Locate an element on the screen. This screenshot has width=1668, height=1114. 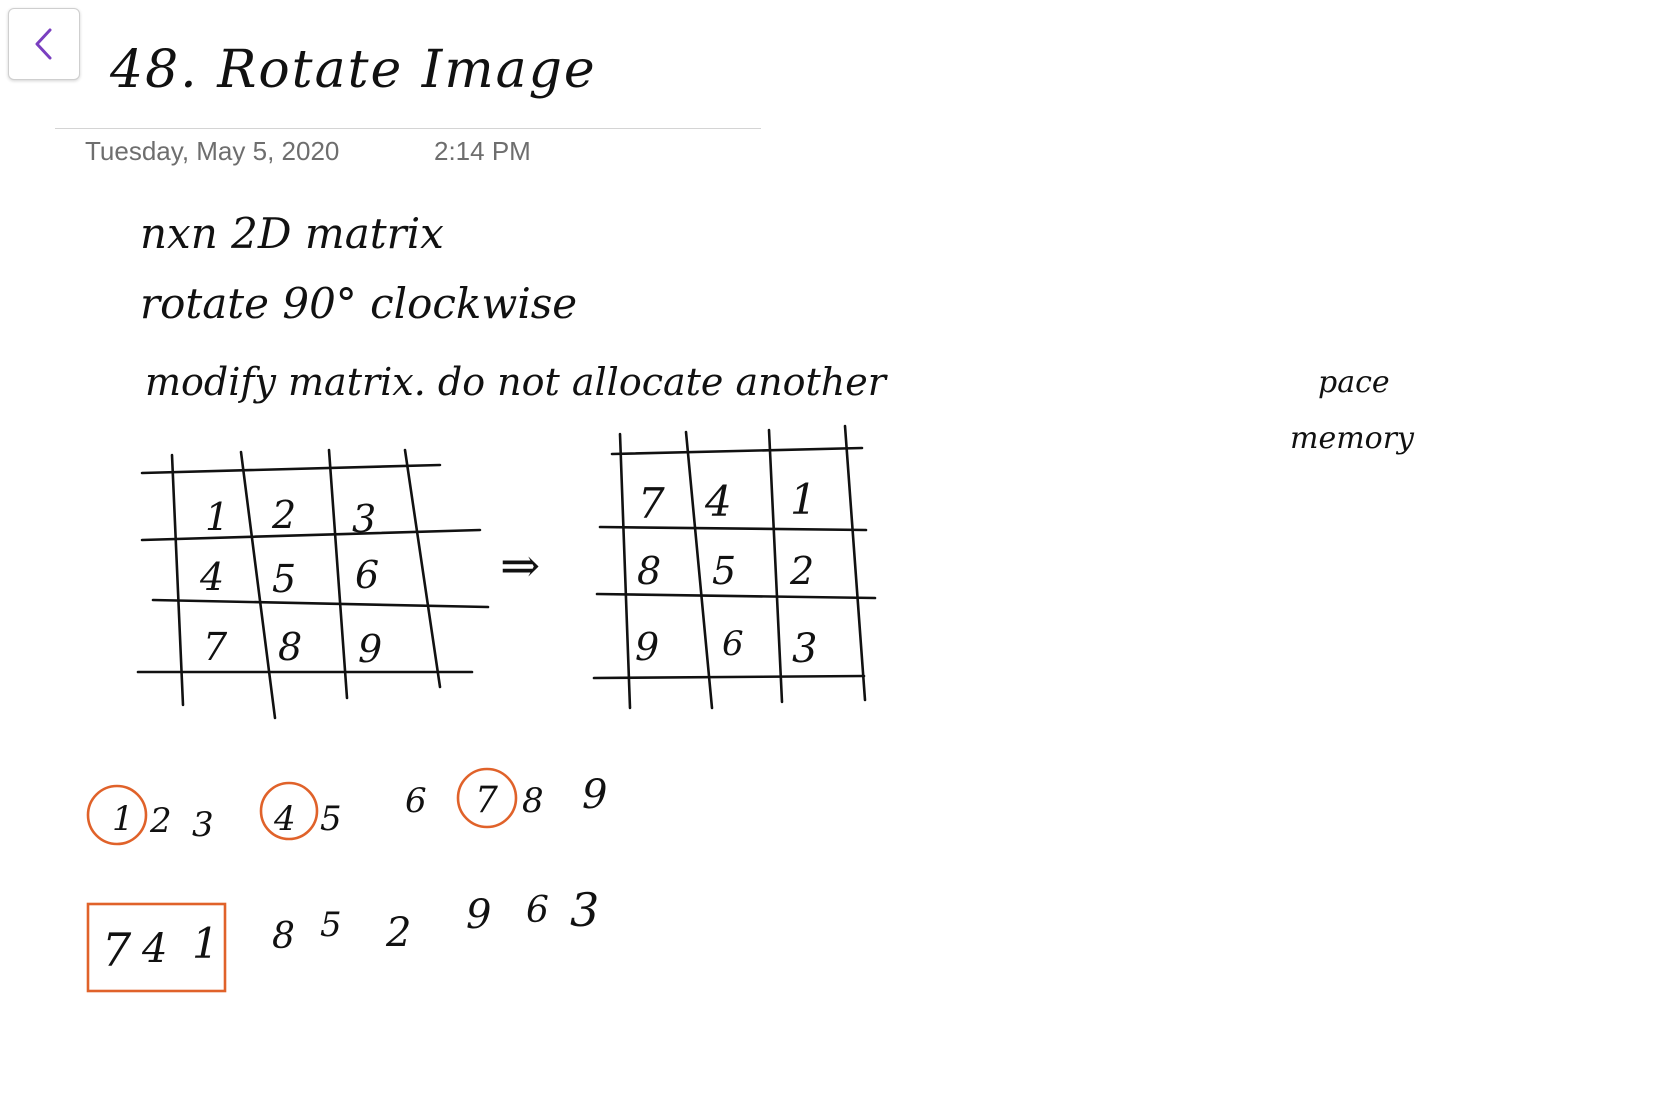
sequence-rotated: 7 4 1 8 5 2 9 6 3 is located at coordinates (350, 930).